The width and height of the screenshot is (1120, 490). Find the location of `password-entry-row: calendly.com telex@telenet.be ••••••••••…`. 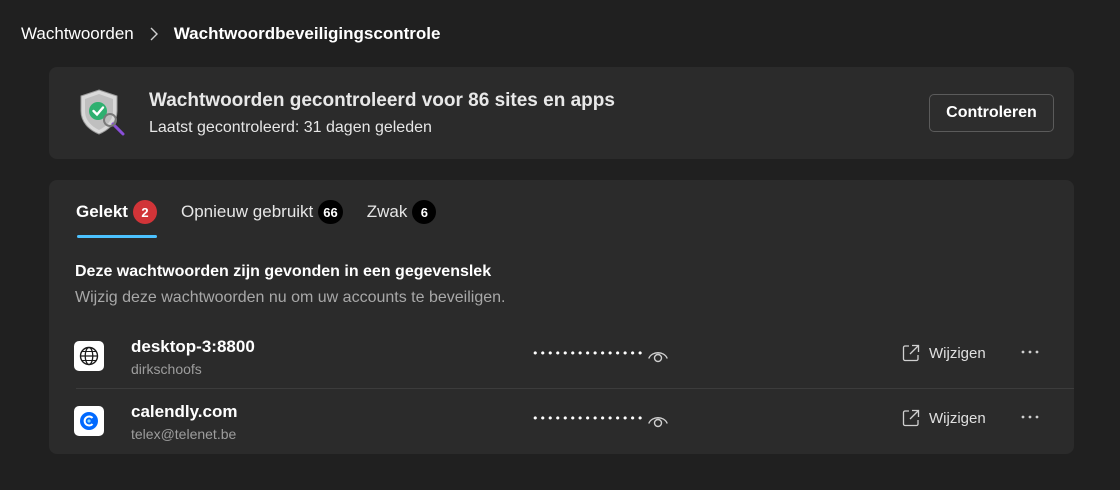

password-entry-row: calendly.com telex@telenet.be ••••••••••… is located at coordinates (561, 422).